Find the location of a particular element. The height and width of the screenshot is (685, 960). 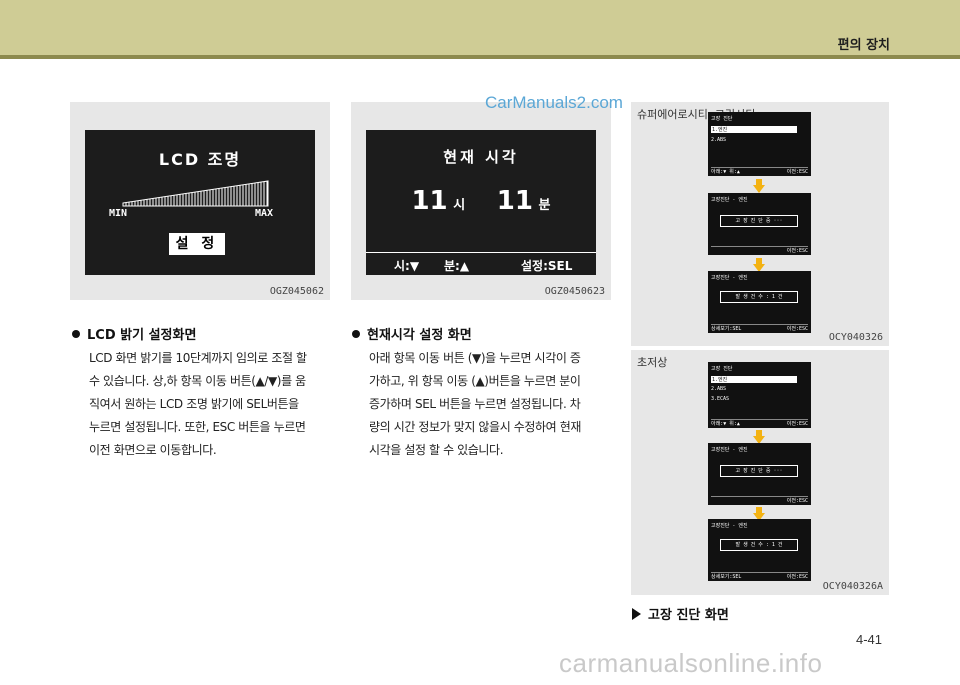

body-line: LCD 화면 밝기를 10단계까지 임의로 조절 할 is located at coordinates (198, 358).